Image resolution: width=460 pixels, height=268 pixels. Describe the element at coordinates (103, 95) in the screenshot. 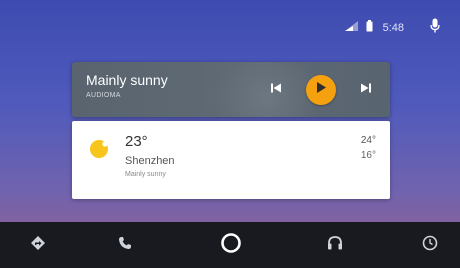

I see `media-subtitle: AUDIOMA` at that location.